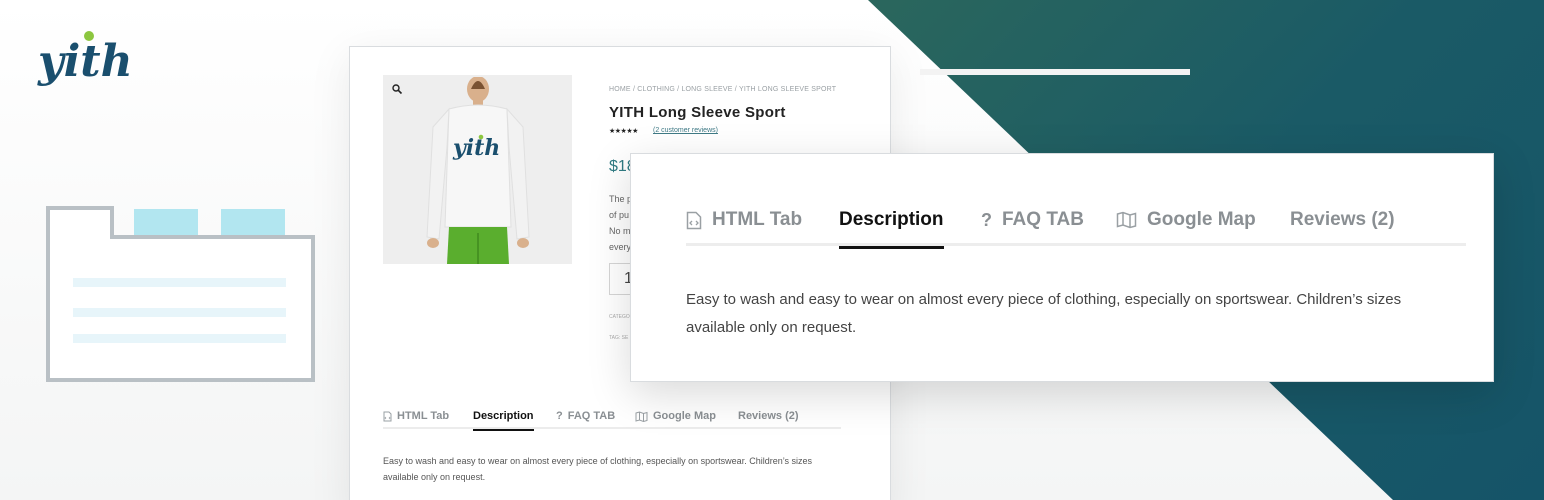  Describe the element at coordinates (1055, 72) in the screenshot. I see `top-strip` at that location.